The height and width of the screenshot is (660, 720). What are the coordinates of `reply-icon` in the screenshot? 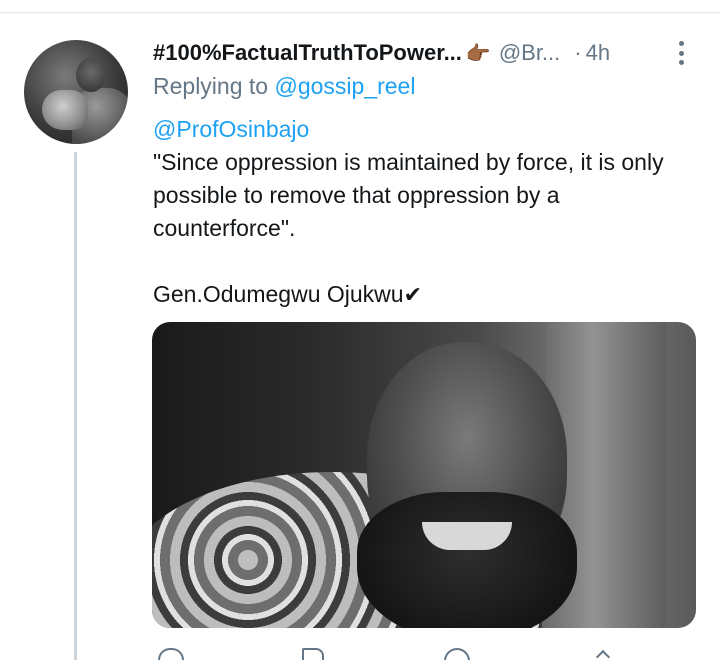 It's located at (171, 654).